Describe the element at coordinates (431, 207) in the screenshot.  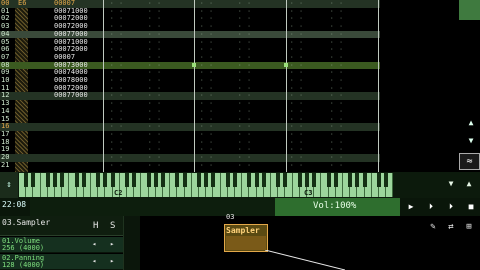
I see `play-pattern-button: ⏵` at that location.